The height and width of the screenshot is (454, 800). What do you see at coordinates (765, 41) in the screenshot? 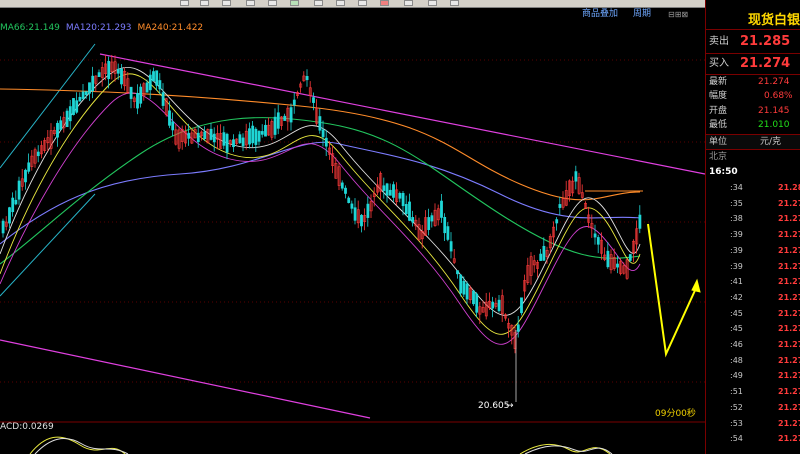
I see `sell-price: 21.285` at bounding box center [765, 41].